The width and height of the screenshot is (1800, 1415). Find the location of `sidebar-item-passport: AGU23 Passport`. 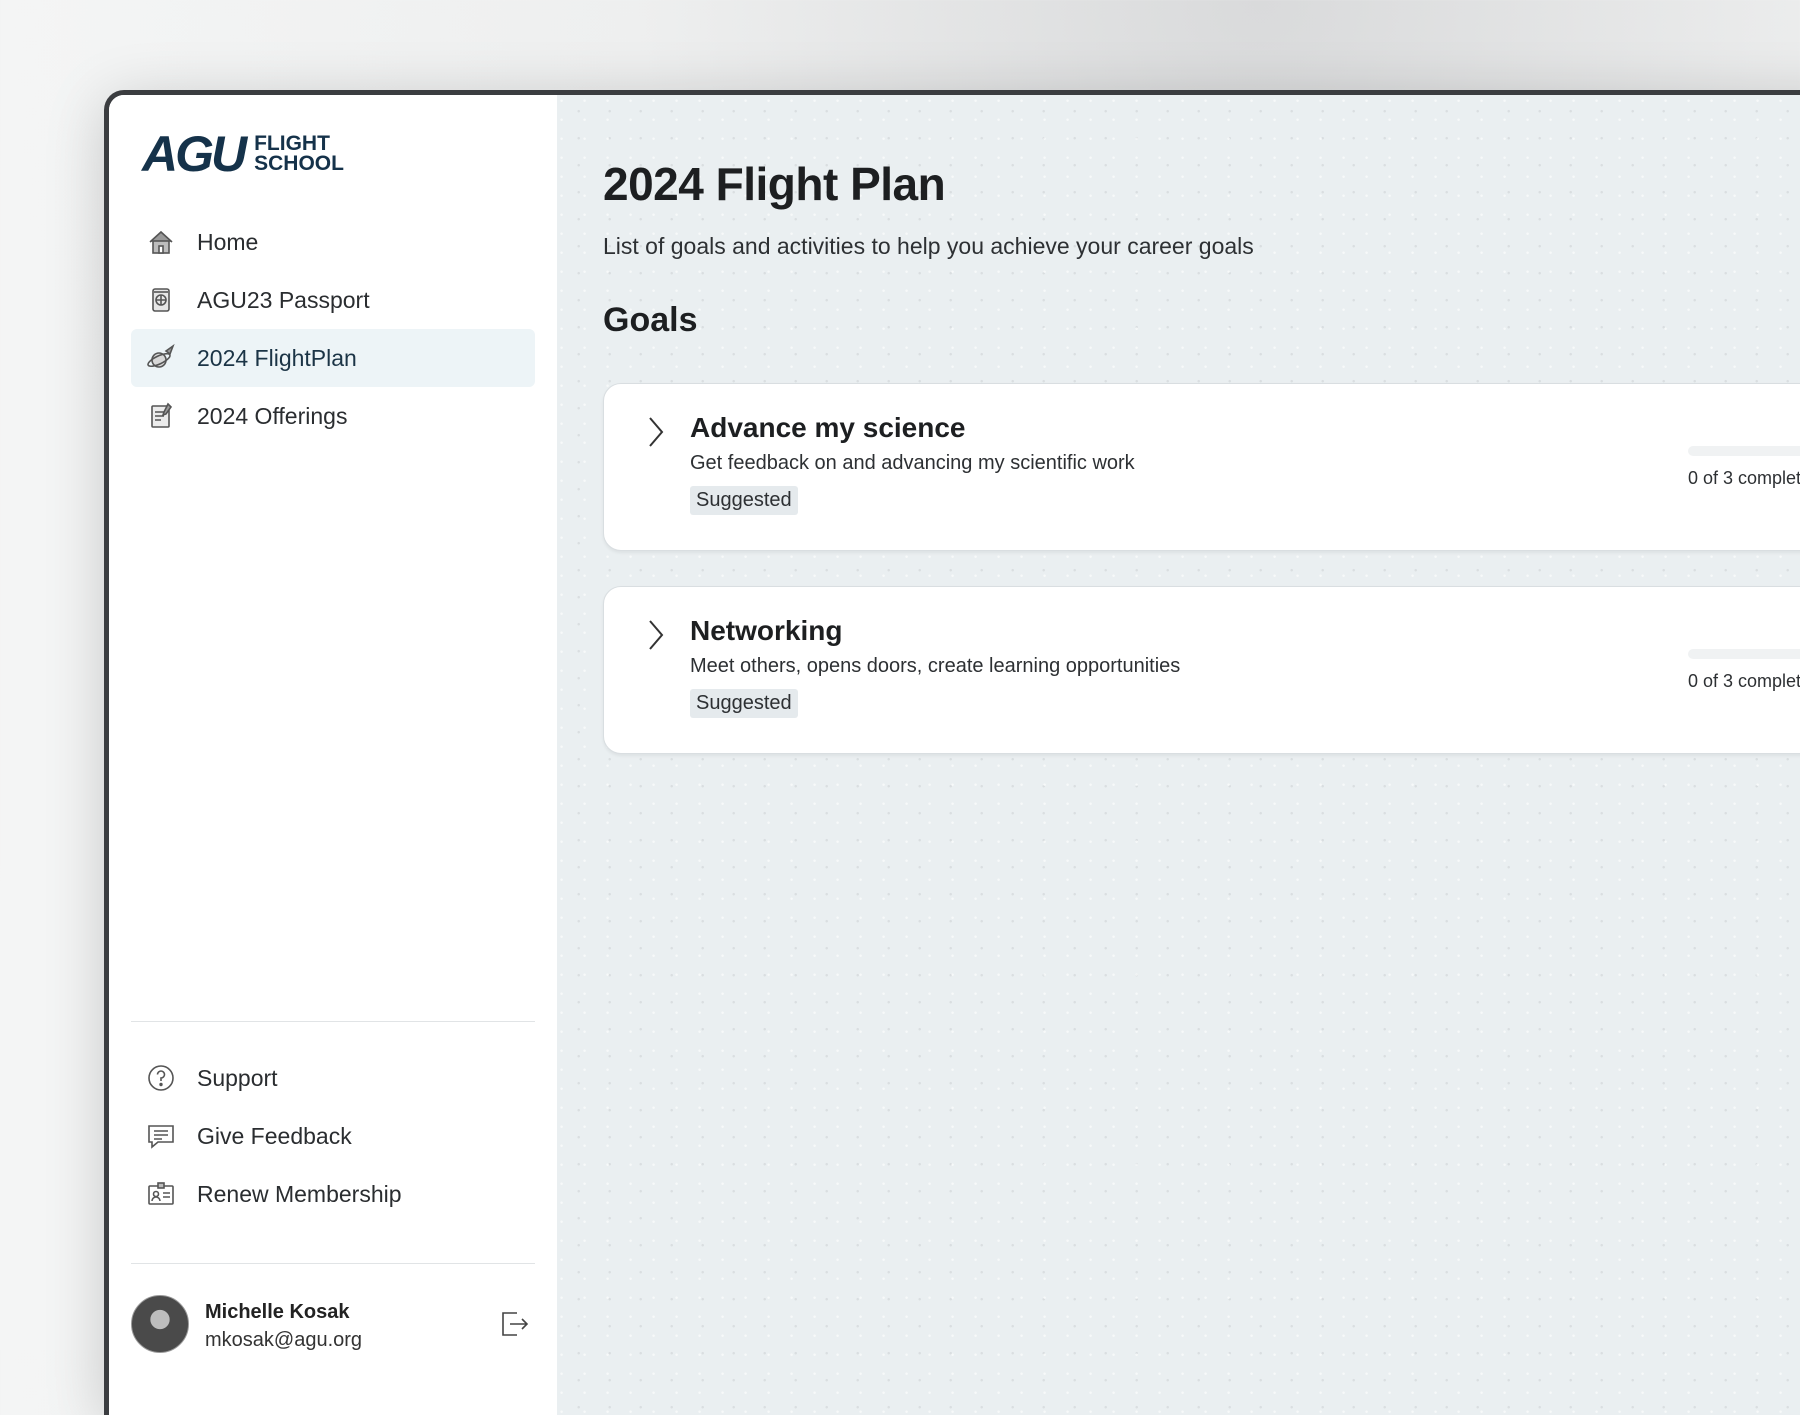

sidebar-item-passport: AGU23 Passport is located at coordinates (333, 300).